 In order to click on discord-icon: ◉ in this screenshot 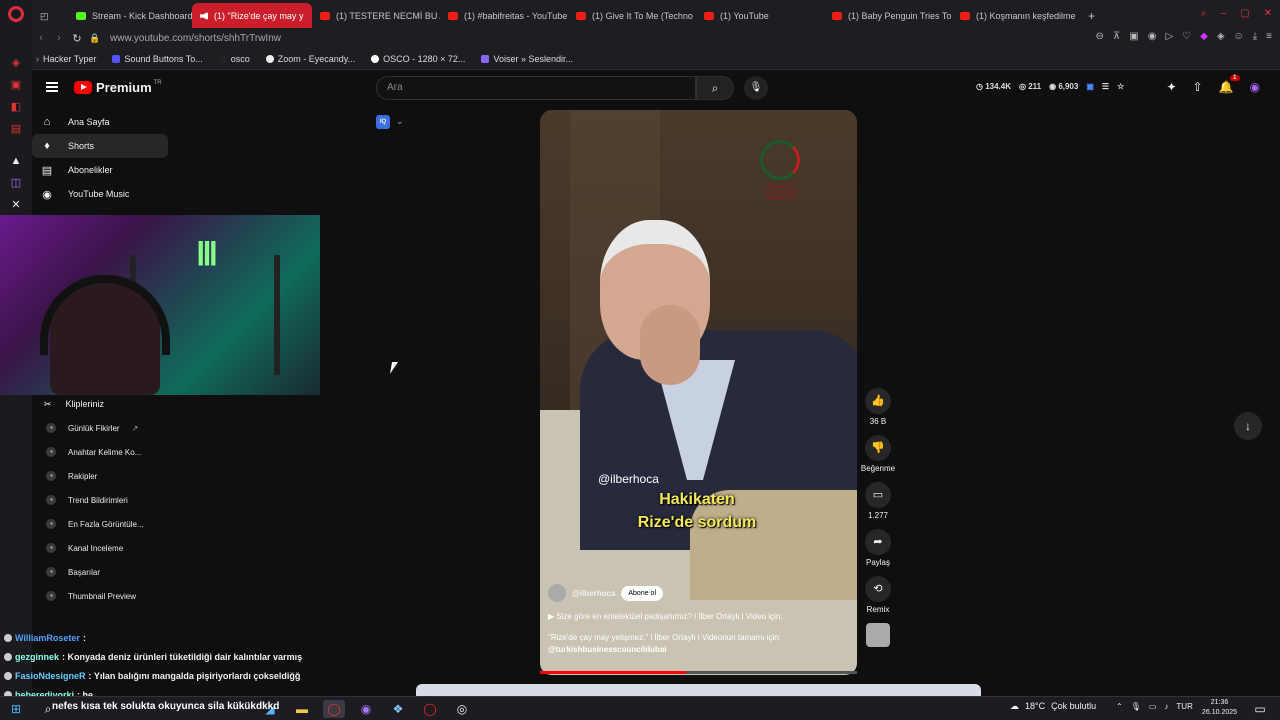, I will do `click(366, 709)`.